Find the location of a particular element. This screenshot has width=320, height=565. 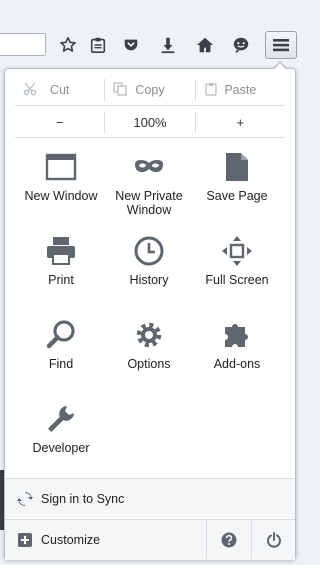

copy-button: Copy is located at coordinates (149, 90).